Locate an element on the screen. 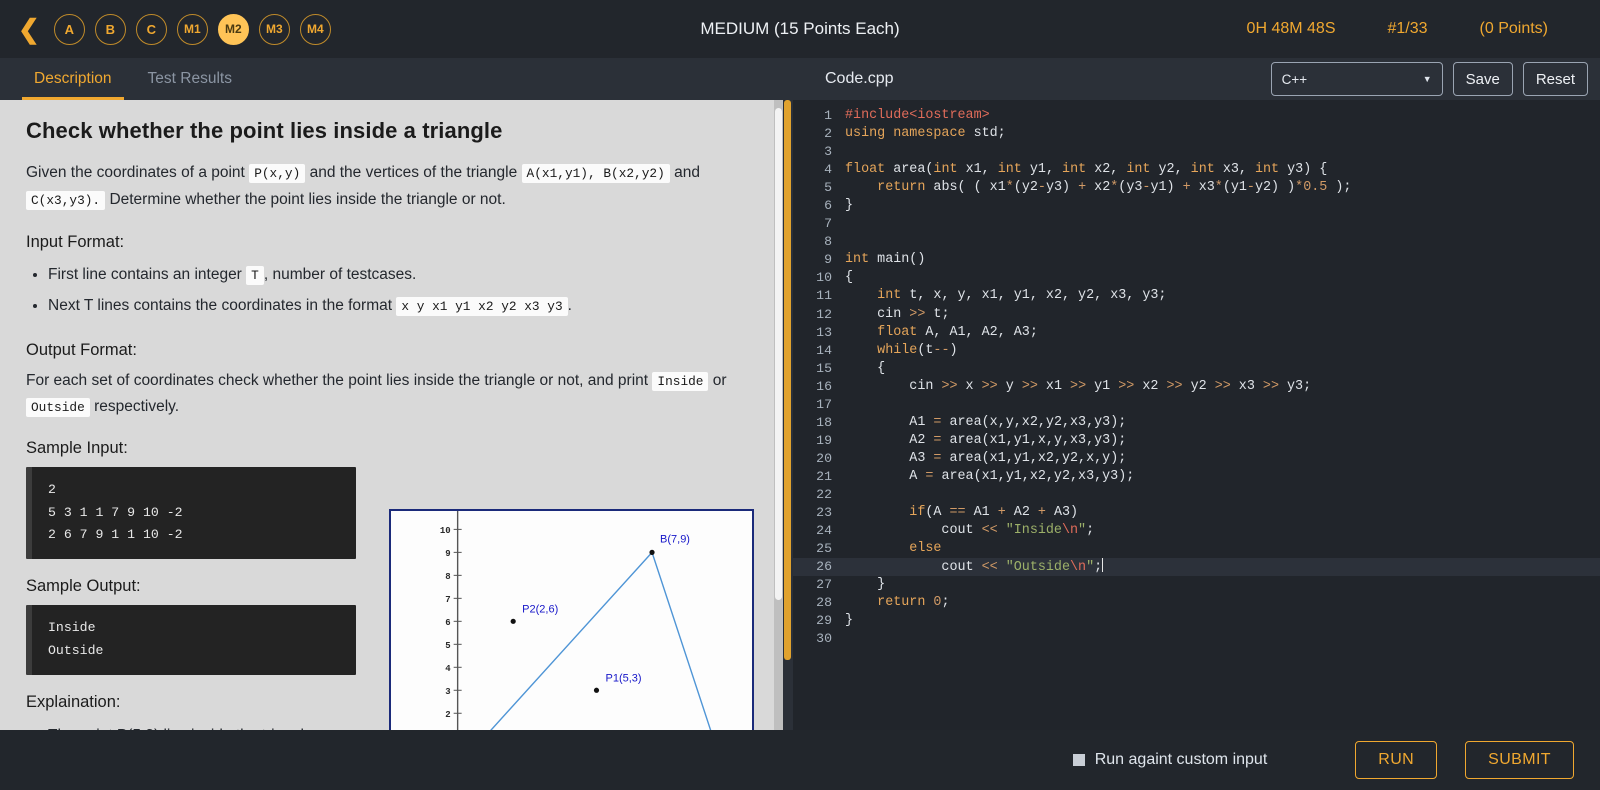 This screenshot has height=790, width=1600. code-token: x3, is located at coordinates (1238, 170).